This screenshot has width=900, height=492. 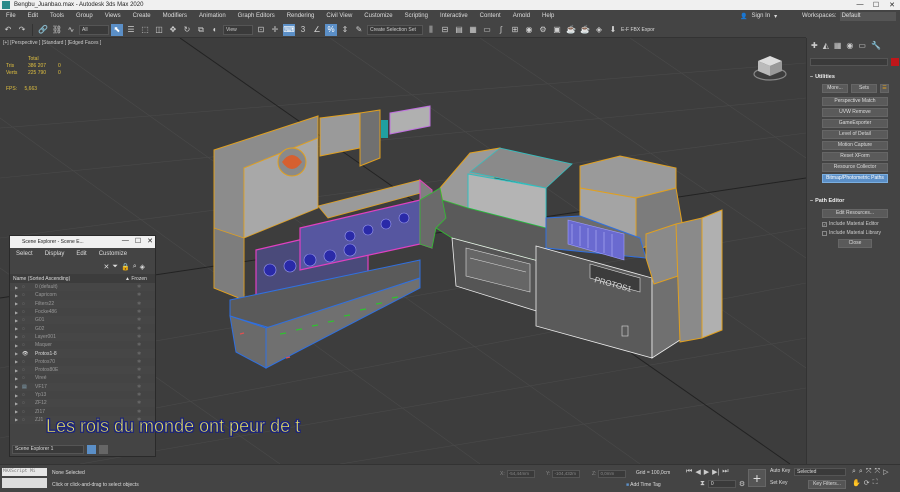 What do you see at coordinates (855, 178) in the screenshot?
I see `bitmap-photometric-paths-button: Bitmap/Photometric Paths` at bounding box center [855, 178].